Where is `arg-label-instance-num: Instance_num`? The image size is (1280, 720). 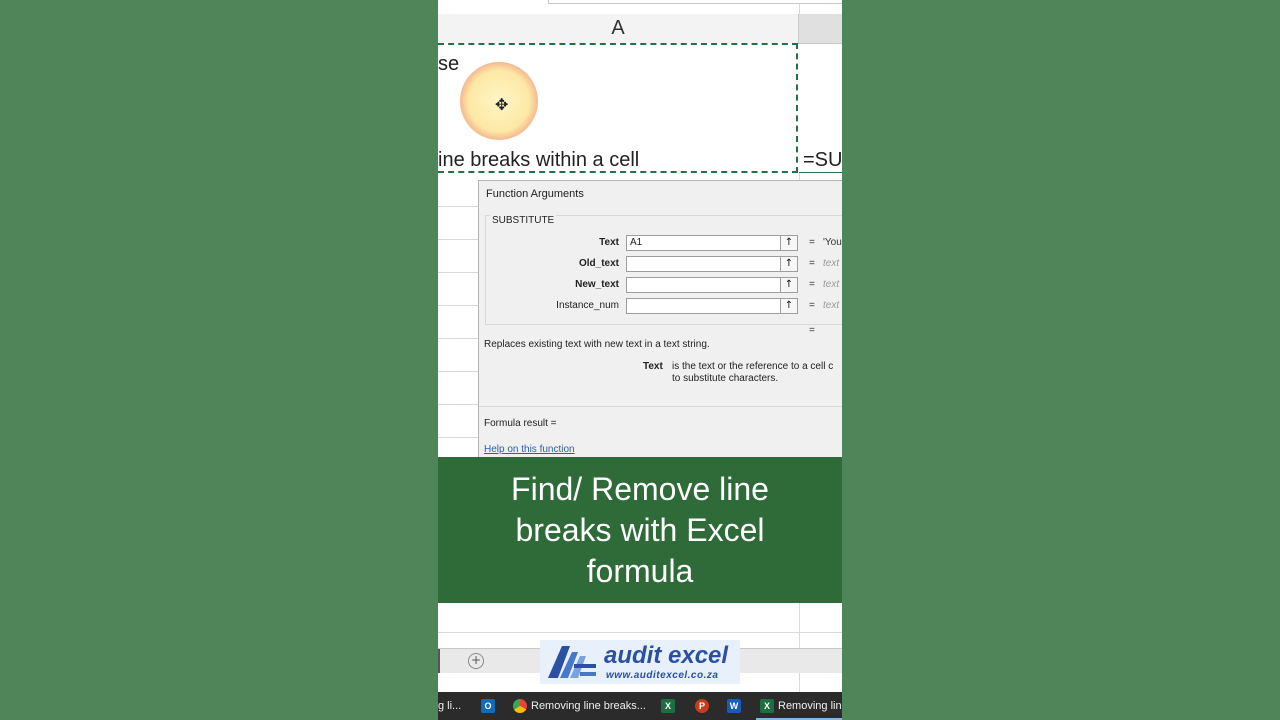 arg-label-instance-num: Instance_num is located at coordinates (587, 305).